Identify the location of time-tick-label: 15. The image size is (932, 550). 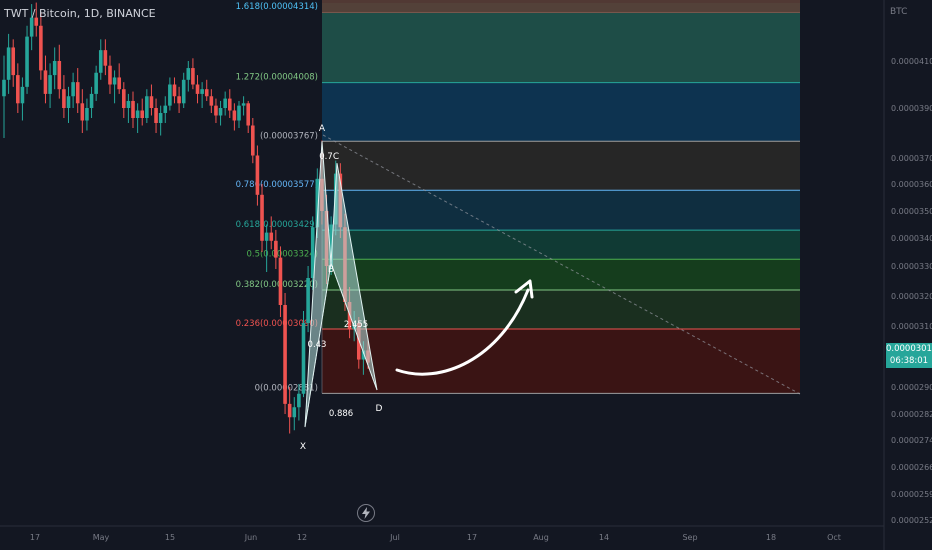
(170, 537).